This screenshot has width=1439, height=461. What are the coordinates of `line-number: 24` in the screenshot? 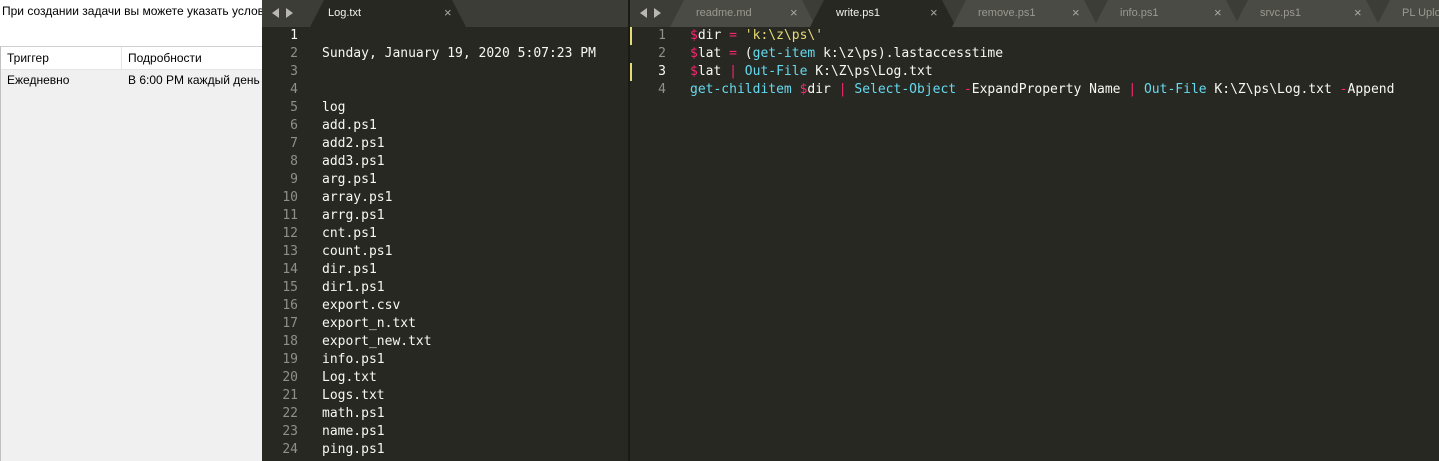 It's located at (290, 449).